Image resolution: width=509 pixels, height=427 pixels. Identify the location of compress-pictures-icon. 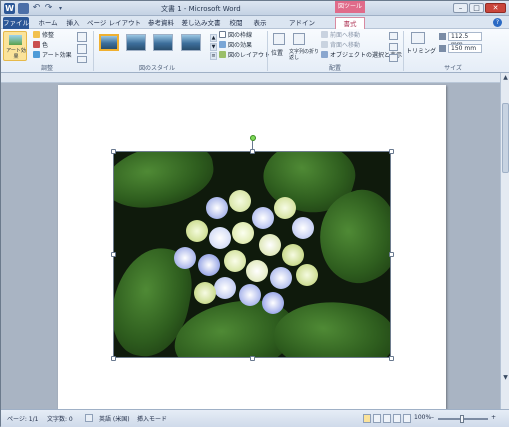
(82, 37).